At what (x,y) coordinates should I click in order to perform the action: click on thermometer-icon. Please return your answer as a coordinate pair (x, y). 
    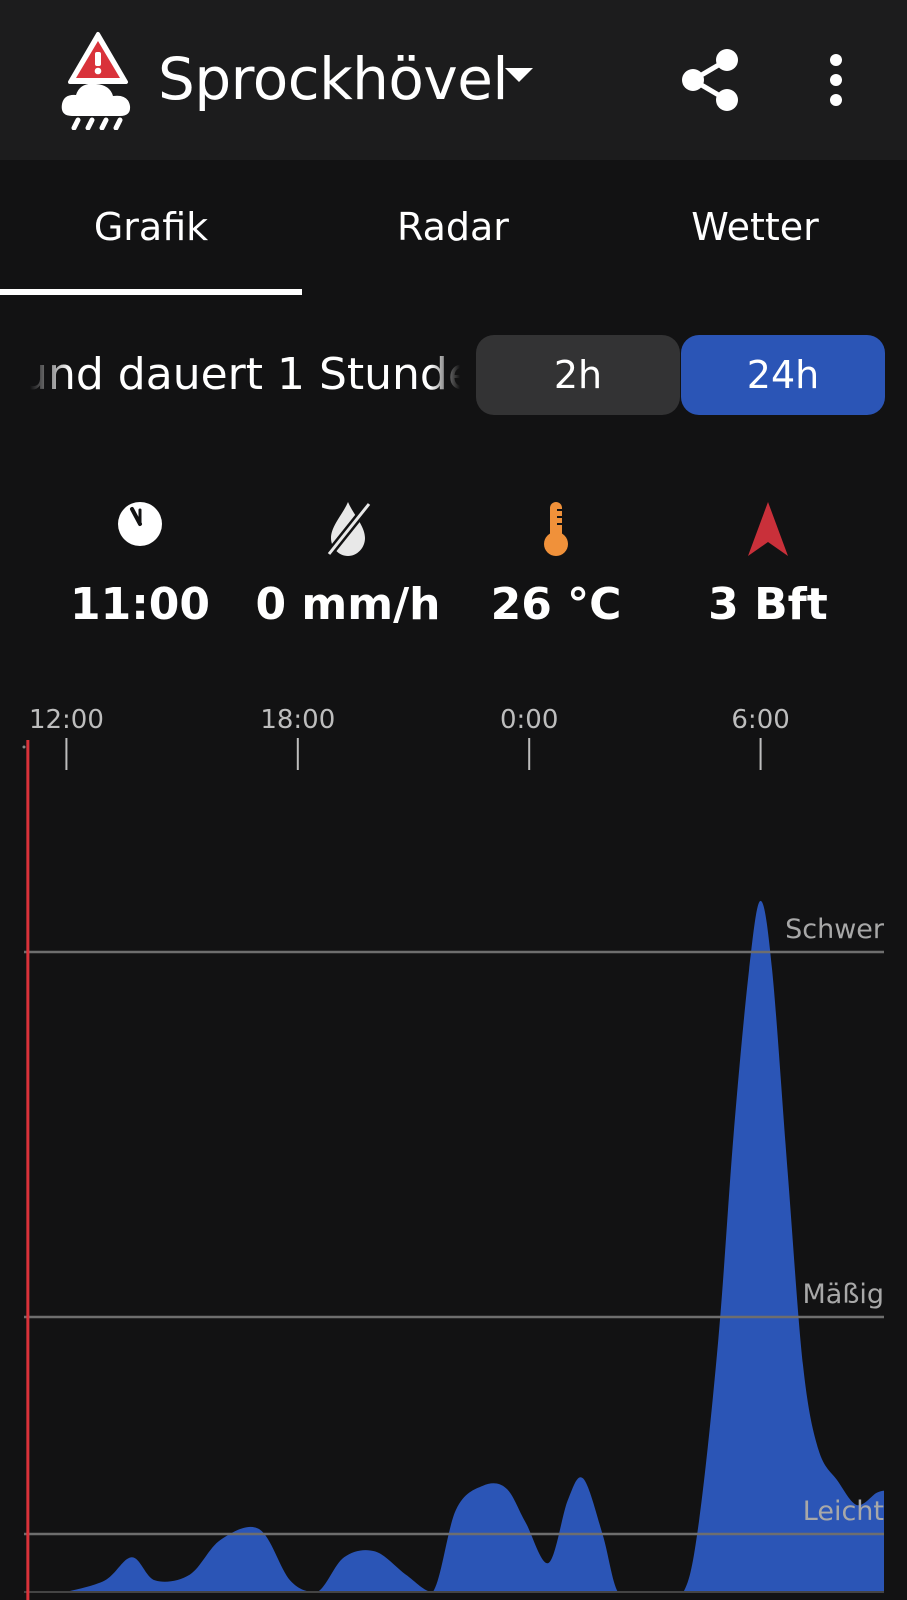
    Looking at the image, I should click on (556, 529).